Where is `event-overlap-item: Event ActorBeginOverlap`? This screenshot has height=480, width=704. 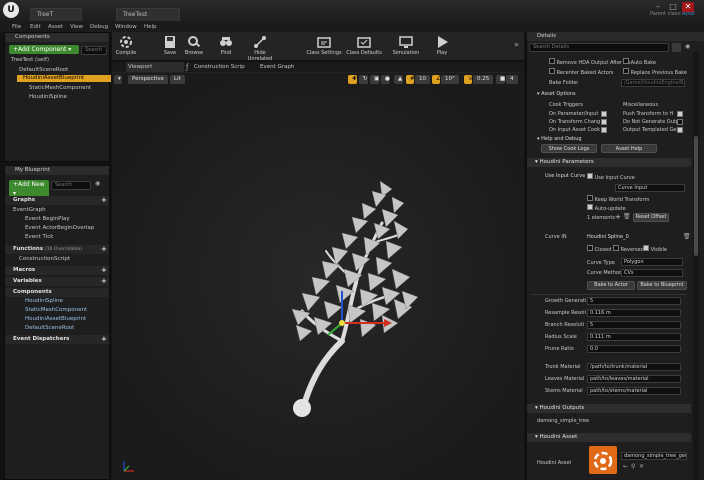
event-overlap-item: Event ActorBeginOverlap is located at coordinates (59, 228).